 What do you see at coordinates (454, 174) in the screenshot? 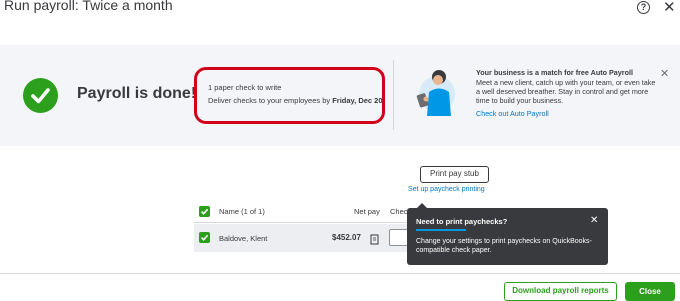
I see `print-pay-stub-button: Print pay stub` at bounding box center [454, 174].